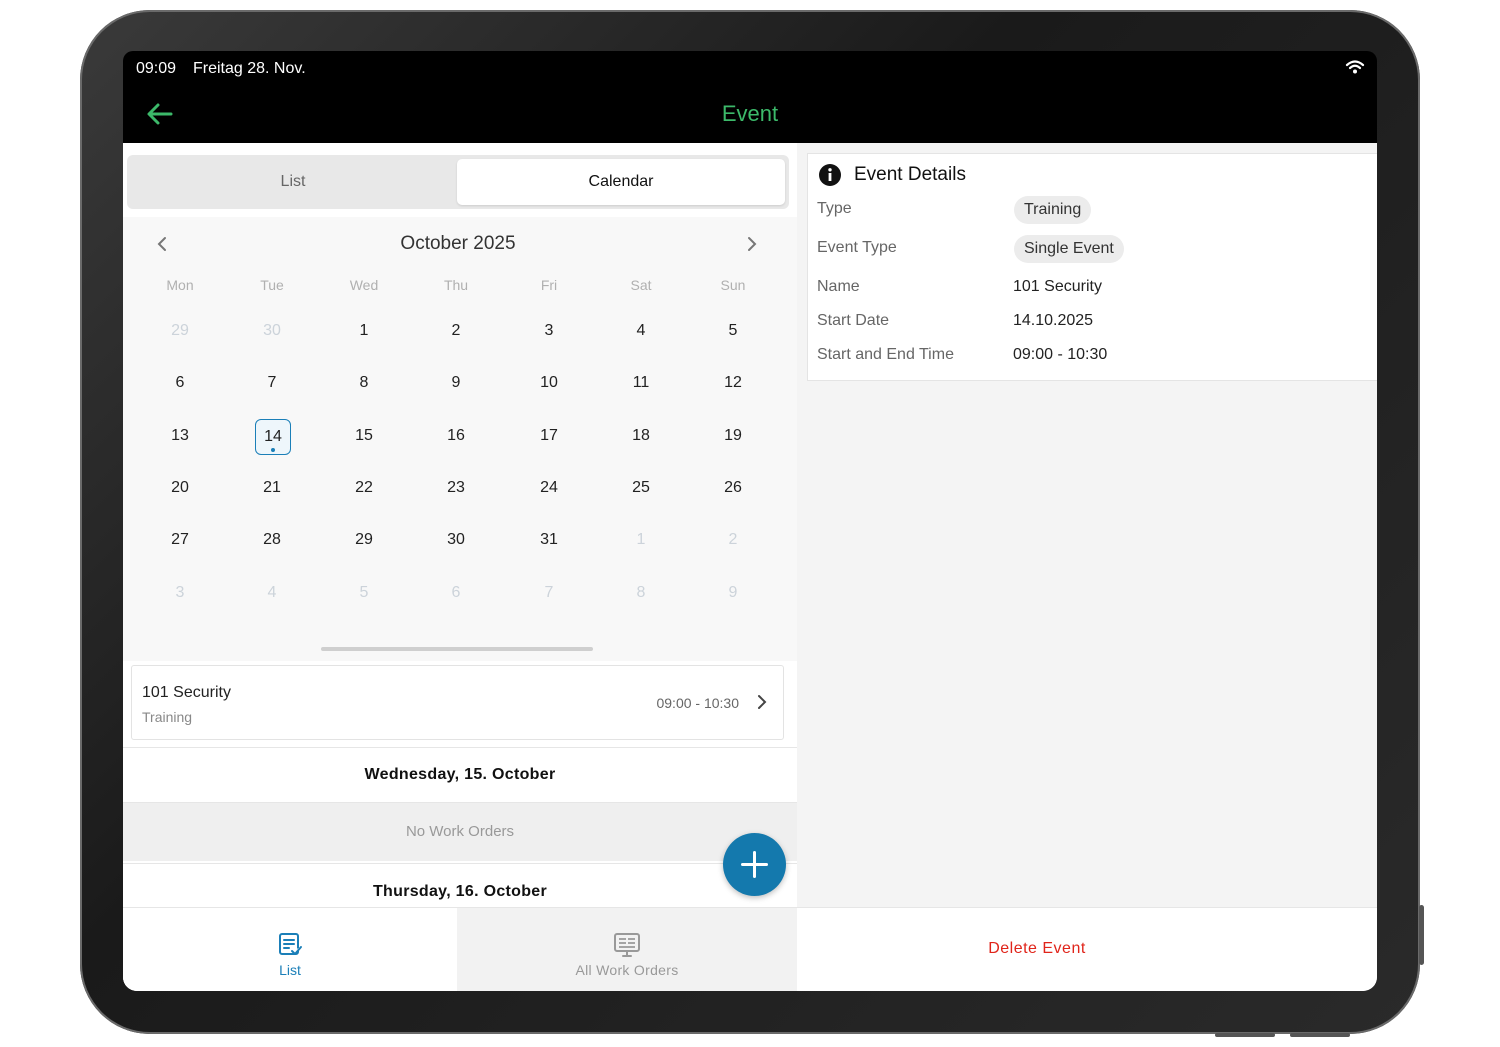 The image size is (1500, 1047). Describe the element at coordinates (910, 174) in the screenshot. I see `event-details-title: Event Details` at that location.